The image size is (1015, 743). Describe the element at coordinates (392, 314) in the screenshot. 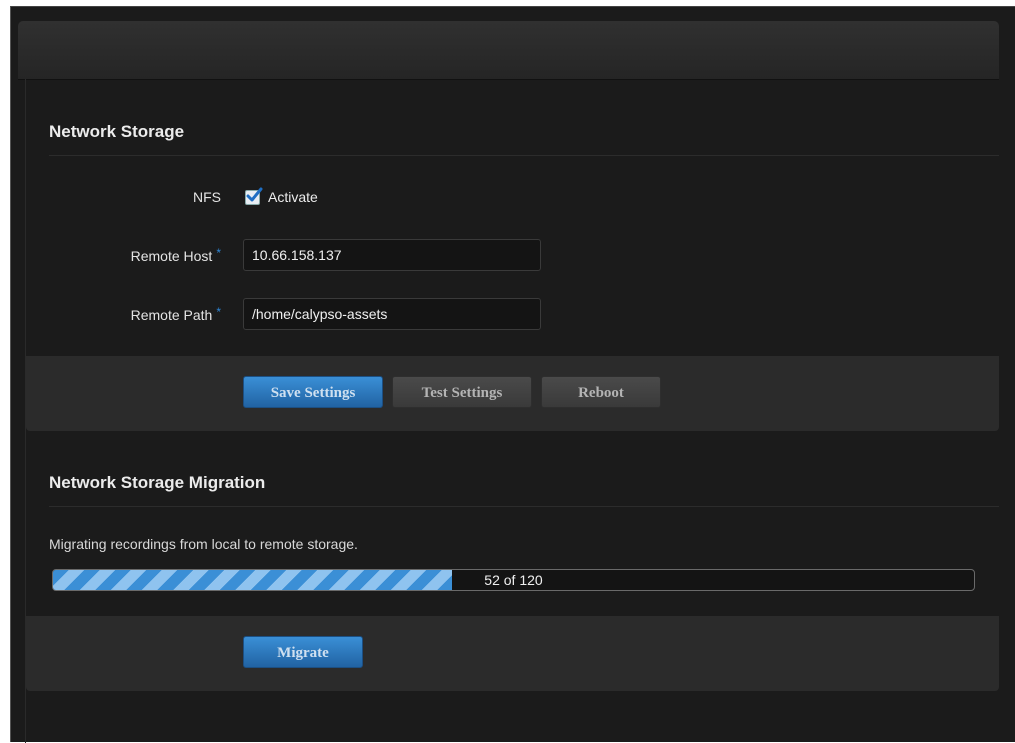

I see `remote-path-input` at that location.